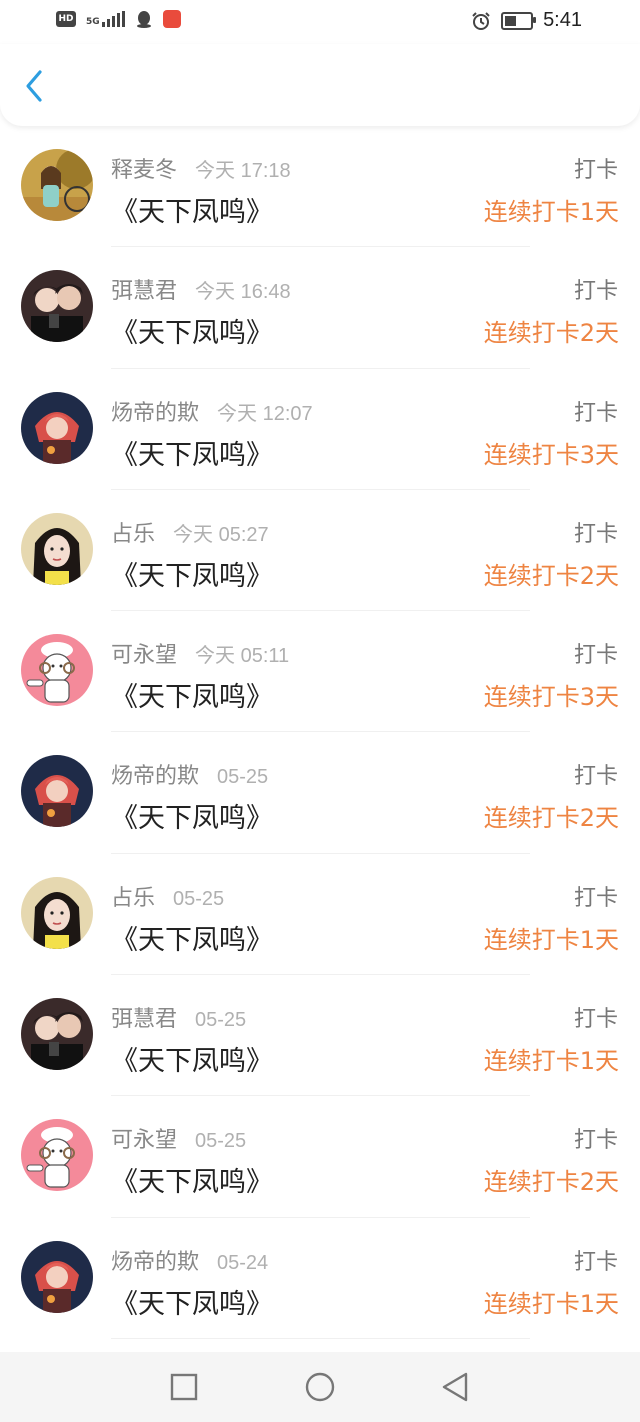 Image resolution: width=640 pixels, height=1422 pixels. Describe the element at coordinates (178, 1138) in the screenshot. I see `row-header: 可永望 05-25` at that location.